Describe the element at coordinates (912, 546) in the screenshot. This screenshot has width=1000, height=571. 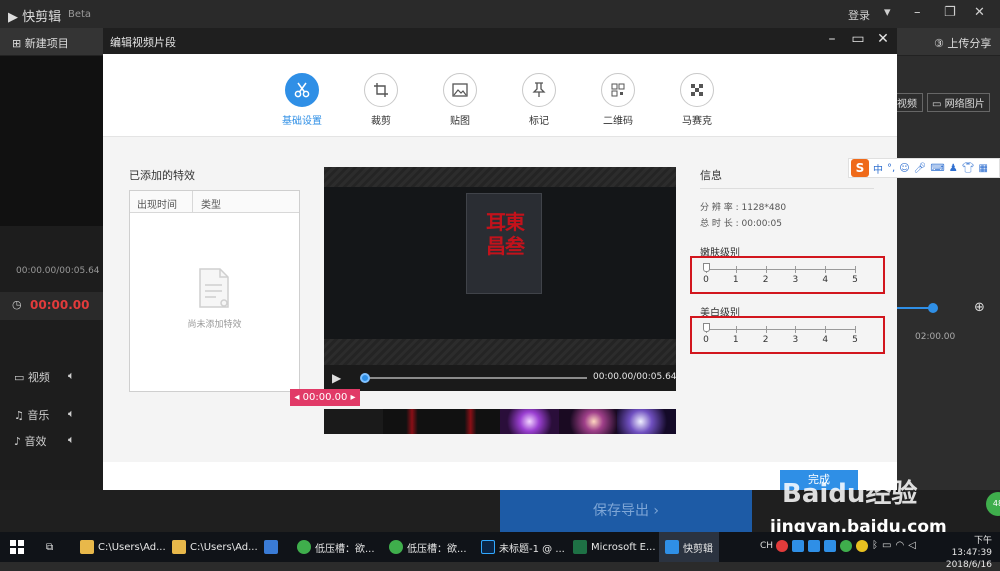
I see `volume-icon: ◁` at that location.